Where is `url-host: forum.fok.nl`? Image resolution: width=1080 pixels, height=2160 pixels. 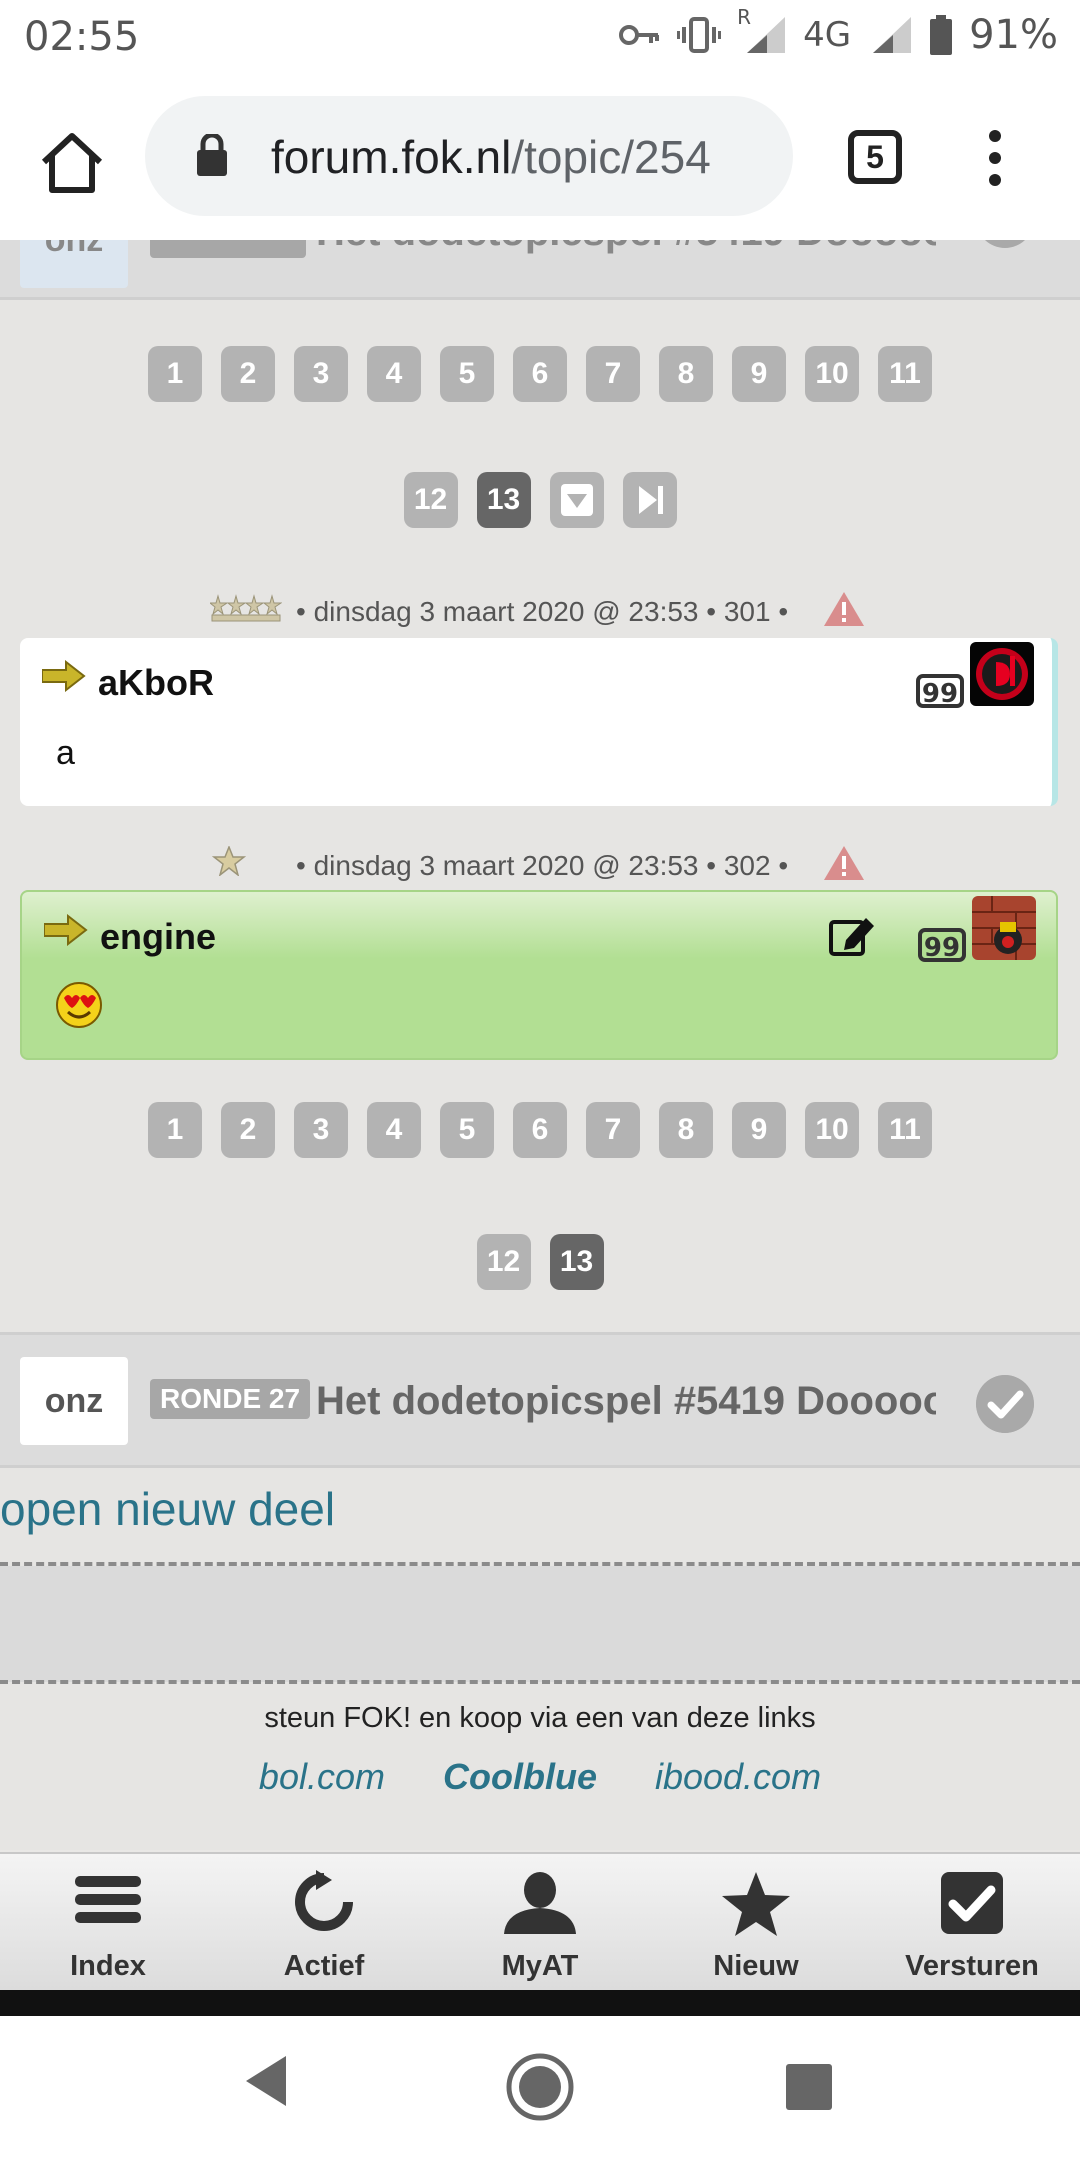
url-host: forum.fok.nl is located at coordinates (391, 157).